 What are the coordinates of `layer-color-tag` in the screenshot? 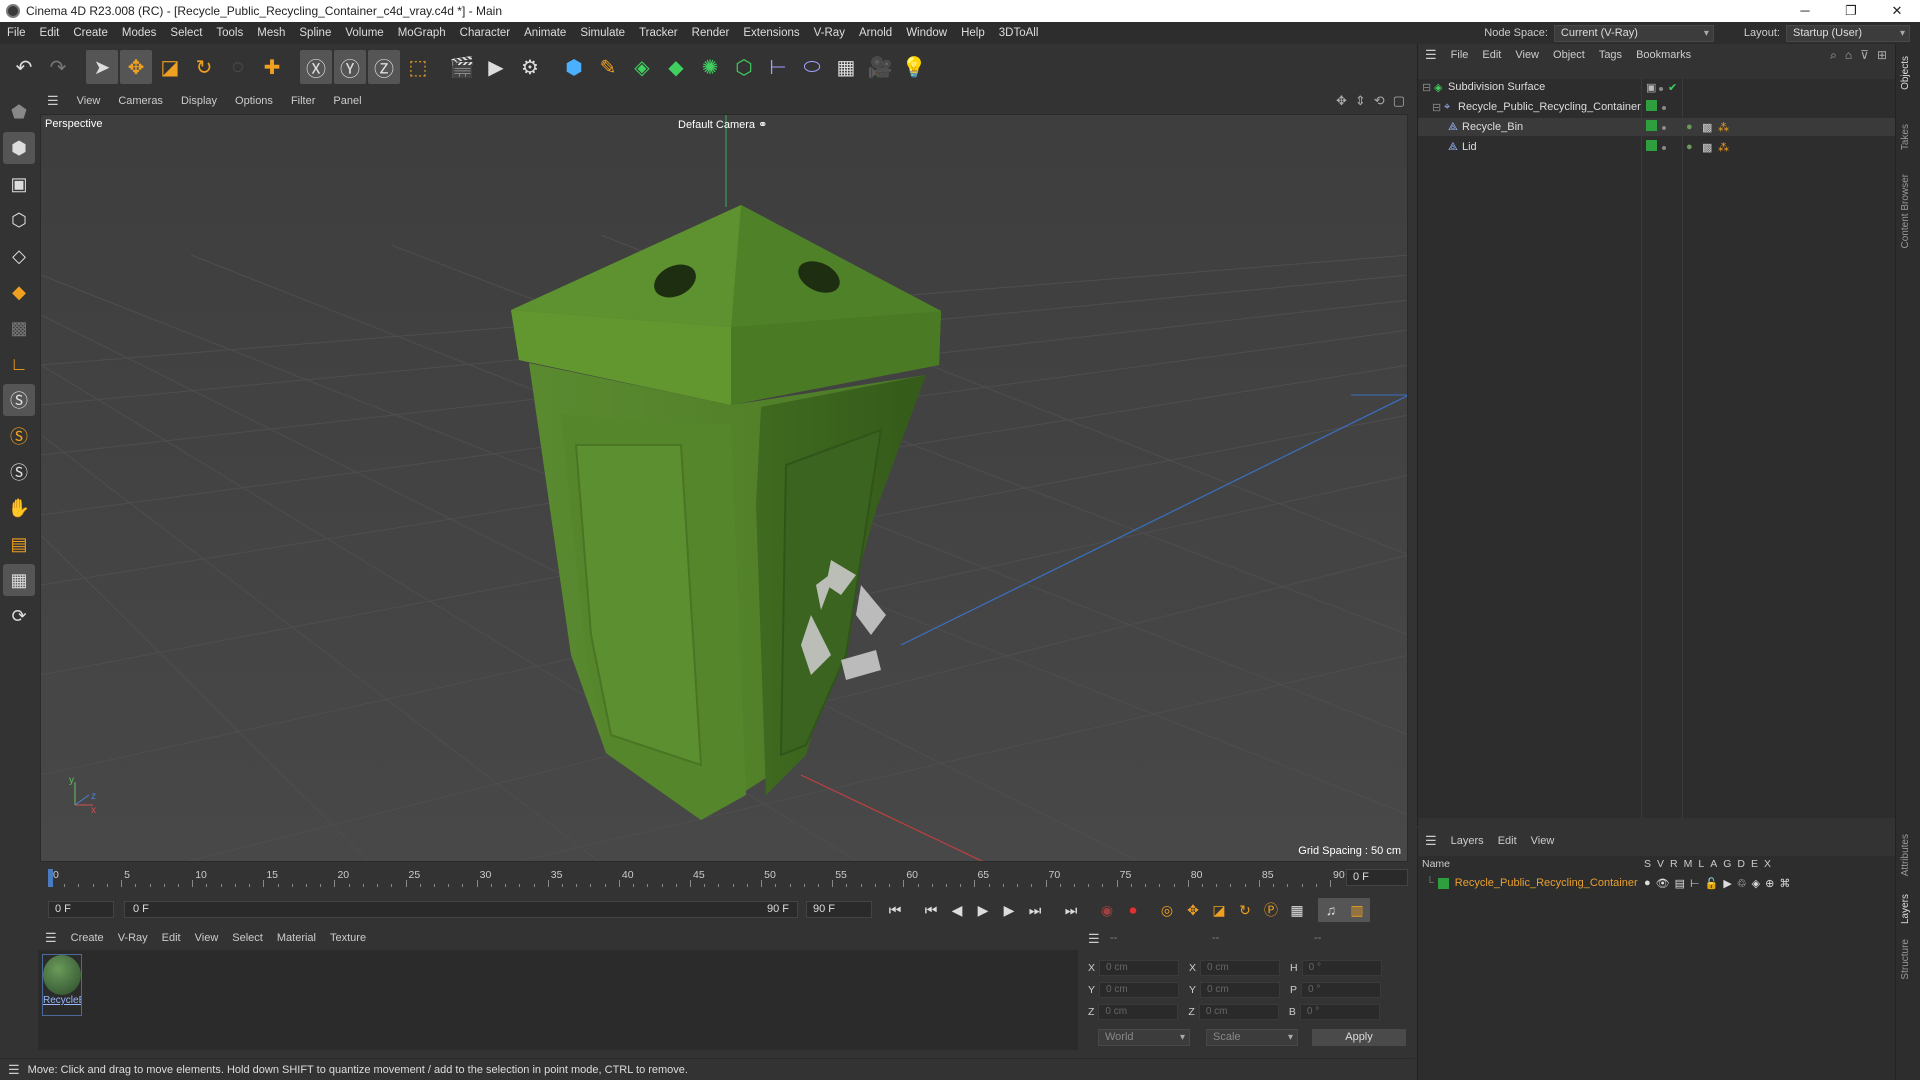 It's located at (1651, 127).